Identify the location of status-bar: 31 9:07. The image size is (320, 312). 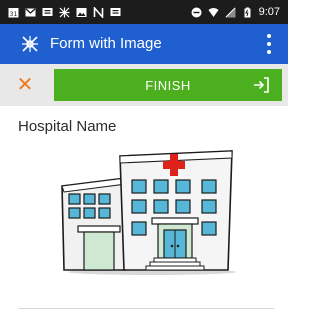
(144, 12).